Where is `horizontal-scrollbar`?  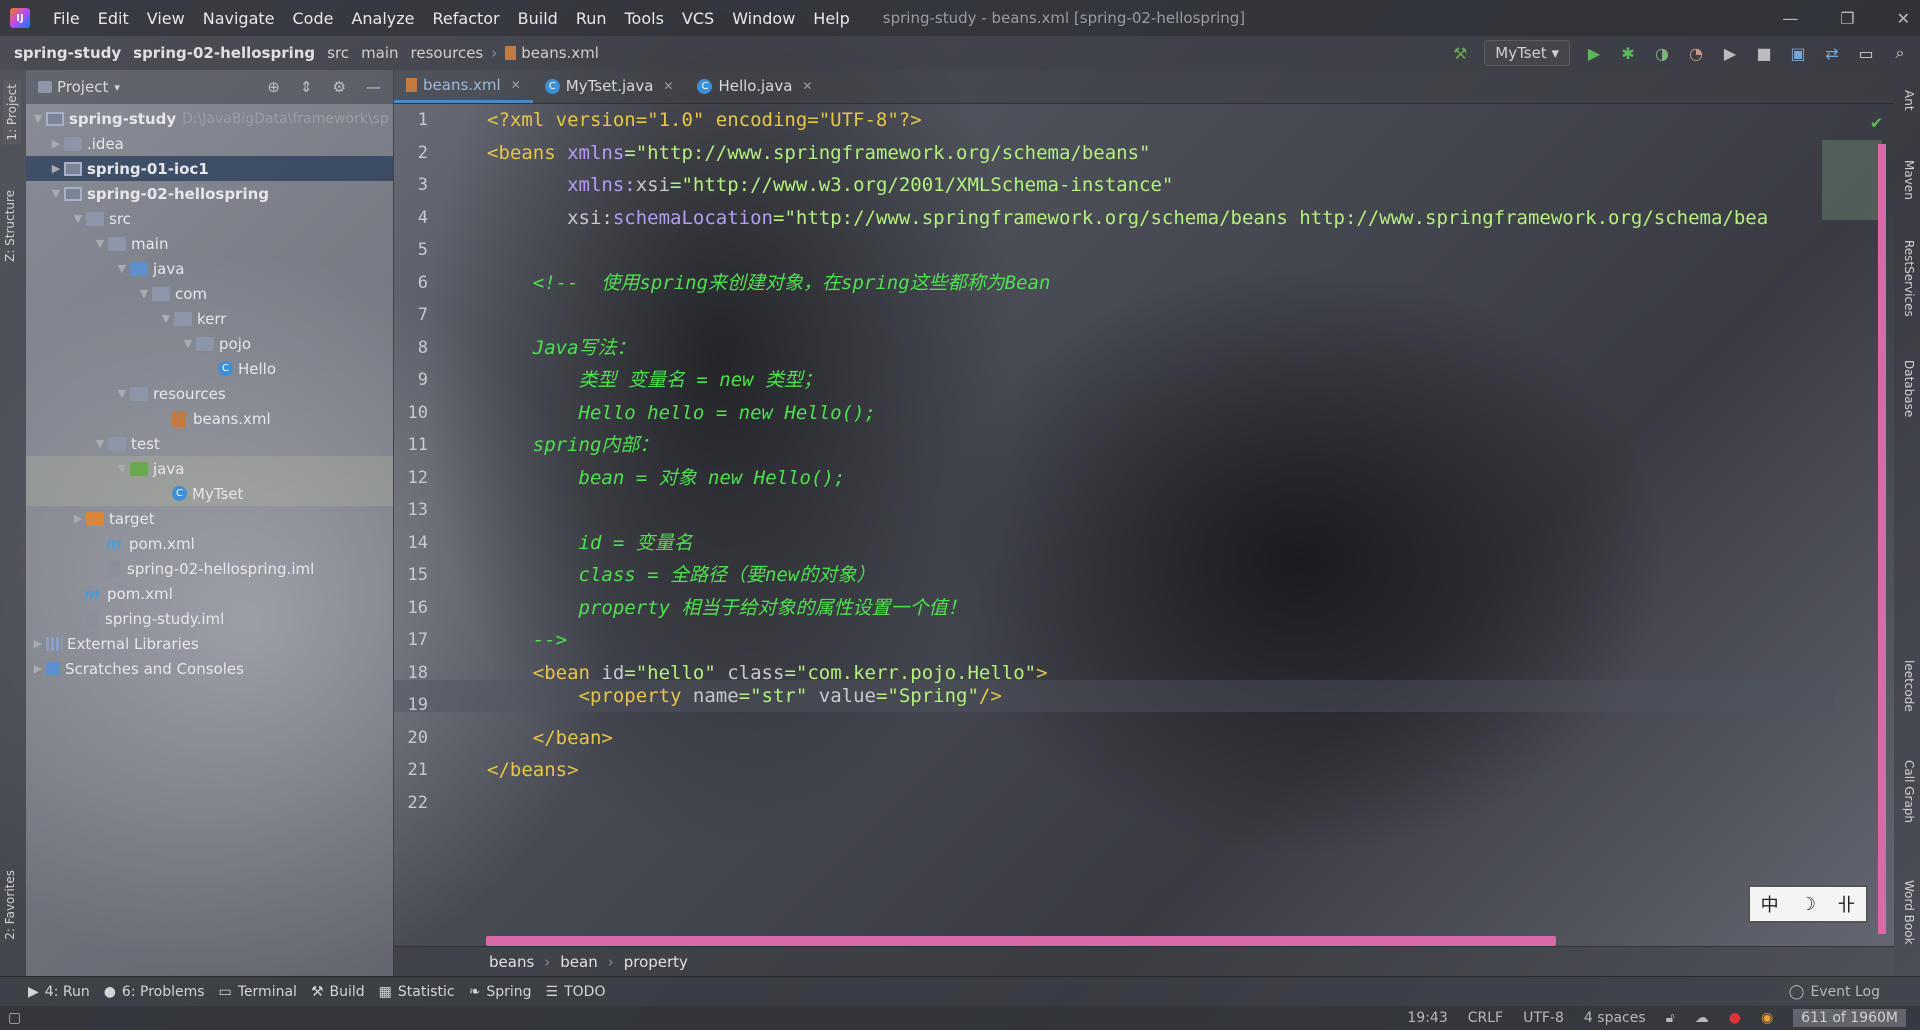
horizontal-scrollbar is located at coordinates (1021, 941).